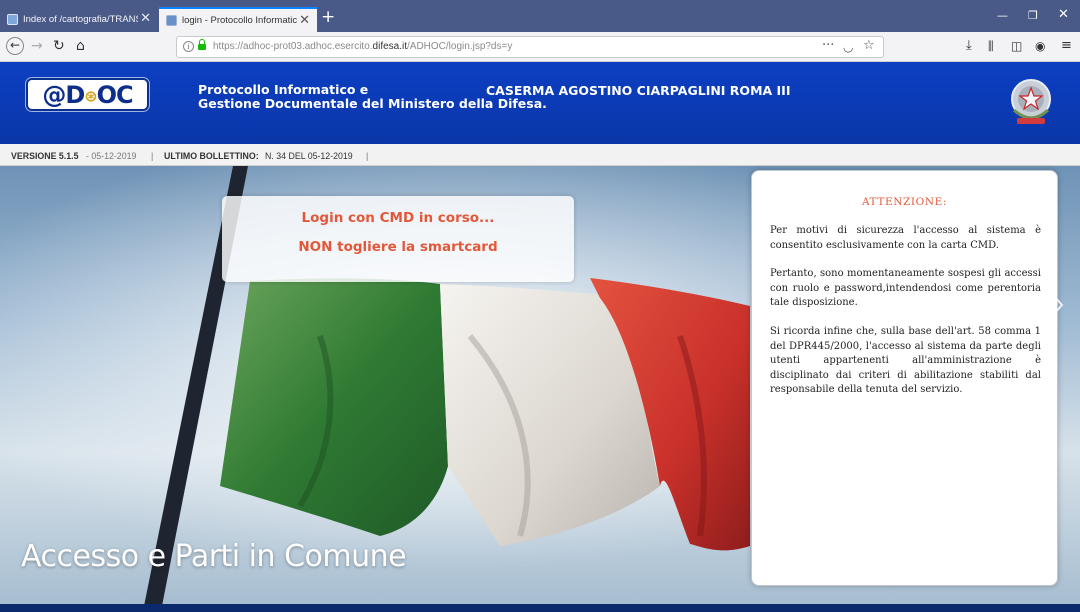 The image size is (1080, 612). Describe the element at coordinates (15, 46) in the screenshot. I see `back-arrow-icon: ←` at that location.